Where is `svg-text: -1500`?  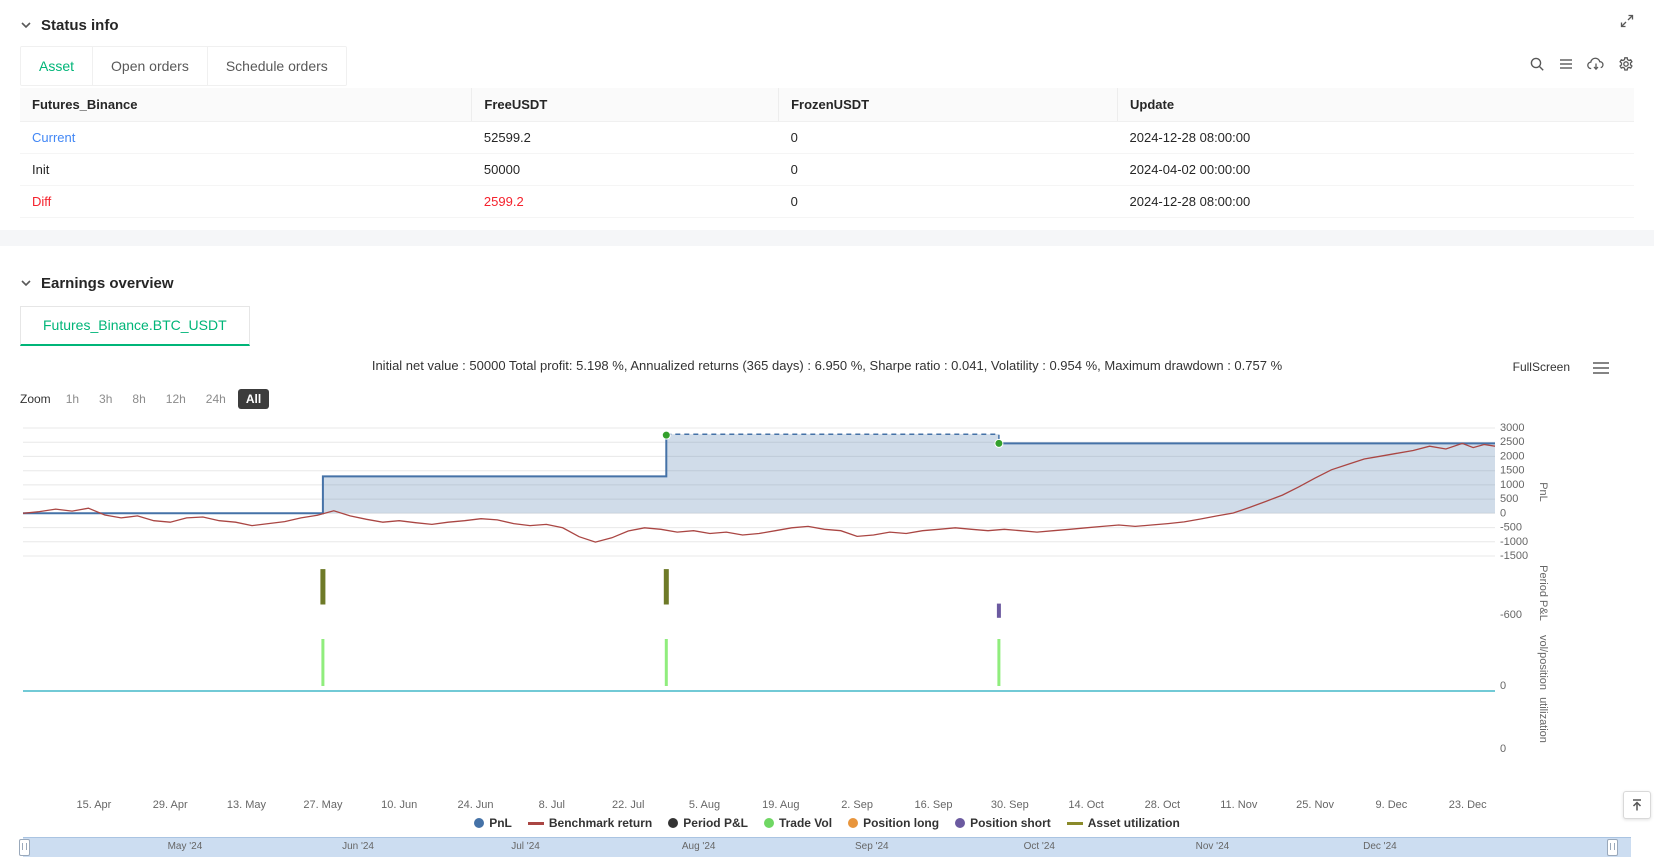 svg-text: -1500 is located at coordinates (1514, 556).